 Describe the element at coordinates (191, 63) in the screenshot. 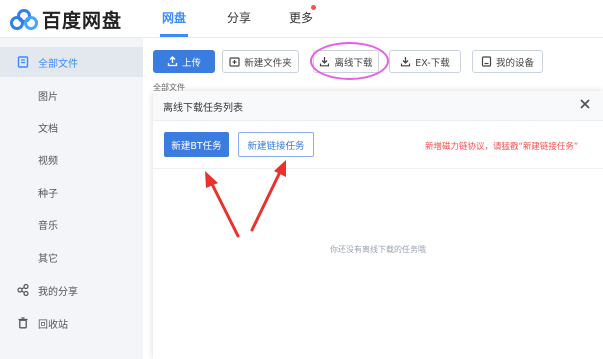

I see `upload-label: 上传` at that location.